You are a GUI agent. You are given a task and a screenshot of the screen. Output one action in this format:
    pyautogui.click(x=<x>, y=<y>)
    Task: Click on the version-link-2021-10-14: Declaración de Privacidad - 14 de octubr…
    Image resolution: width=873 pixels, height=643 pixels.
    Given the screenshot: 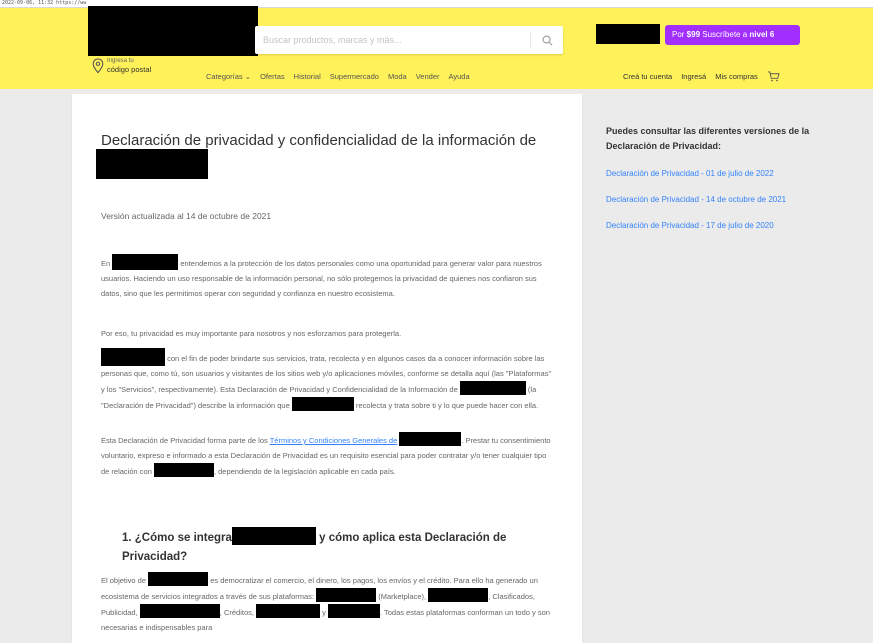 What is the action you would take?
    pyautogui.click(x=712, y=199)
    